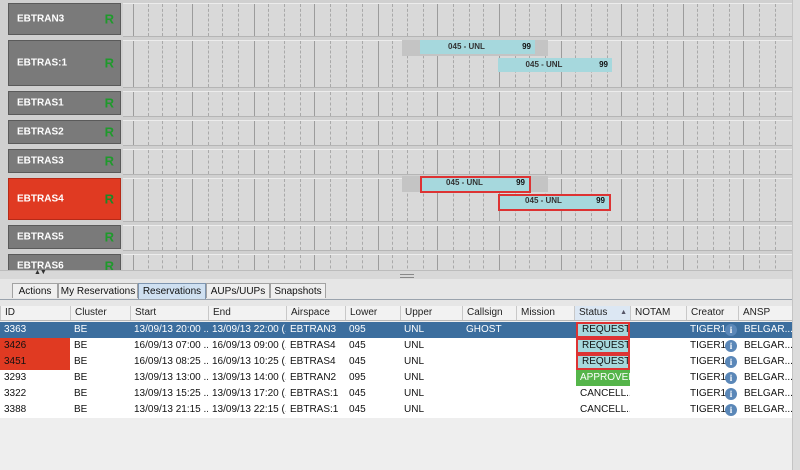 This screenshot has height=470, width=800. I want to click on tab-aups-uups: AUPs/UUPs, so click(238, 290).